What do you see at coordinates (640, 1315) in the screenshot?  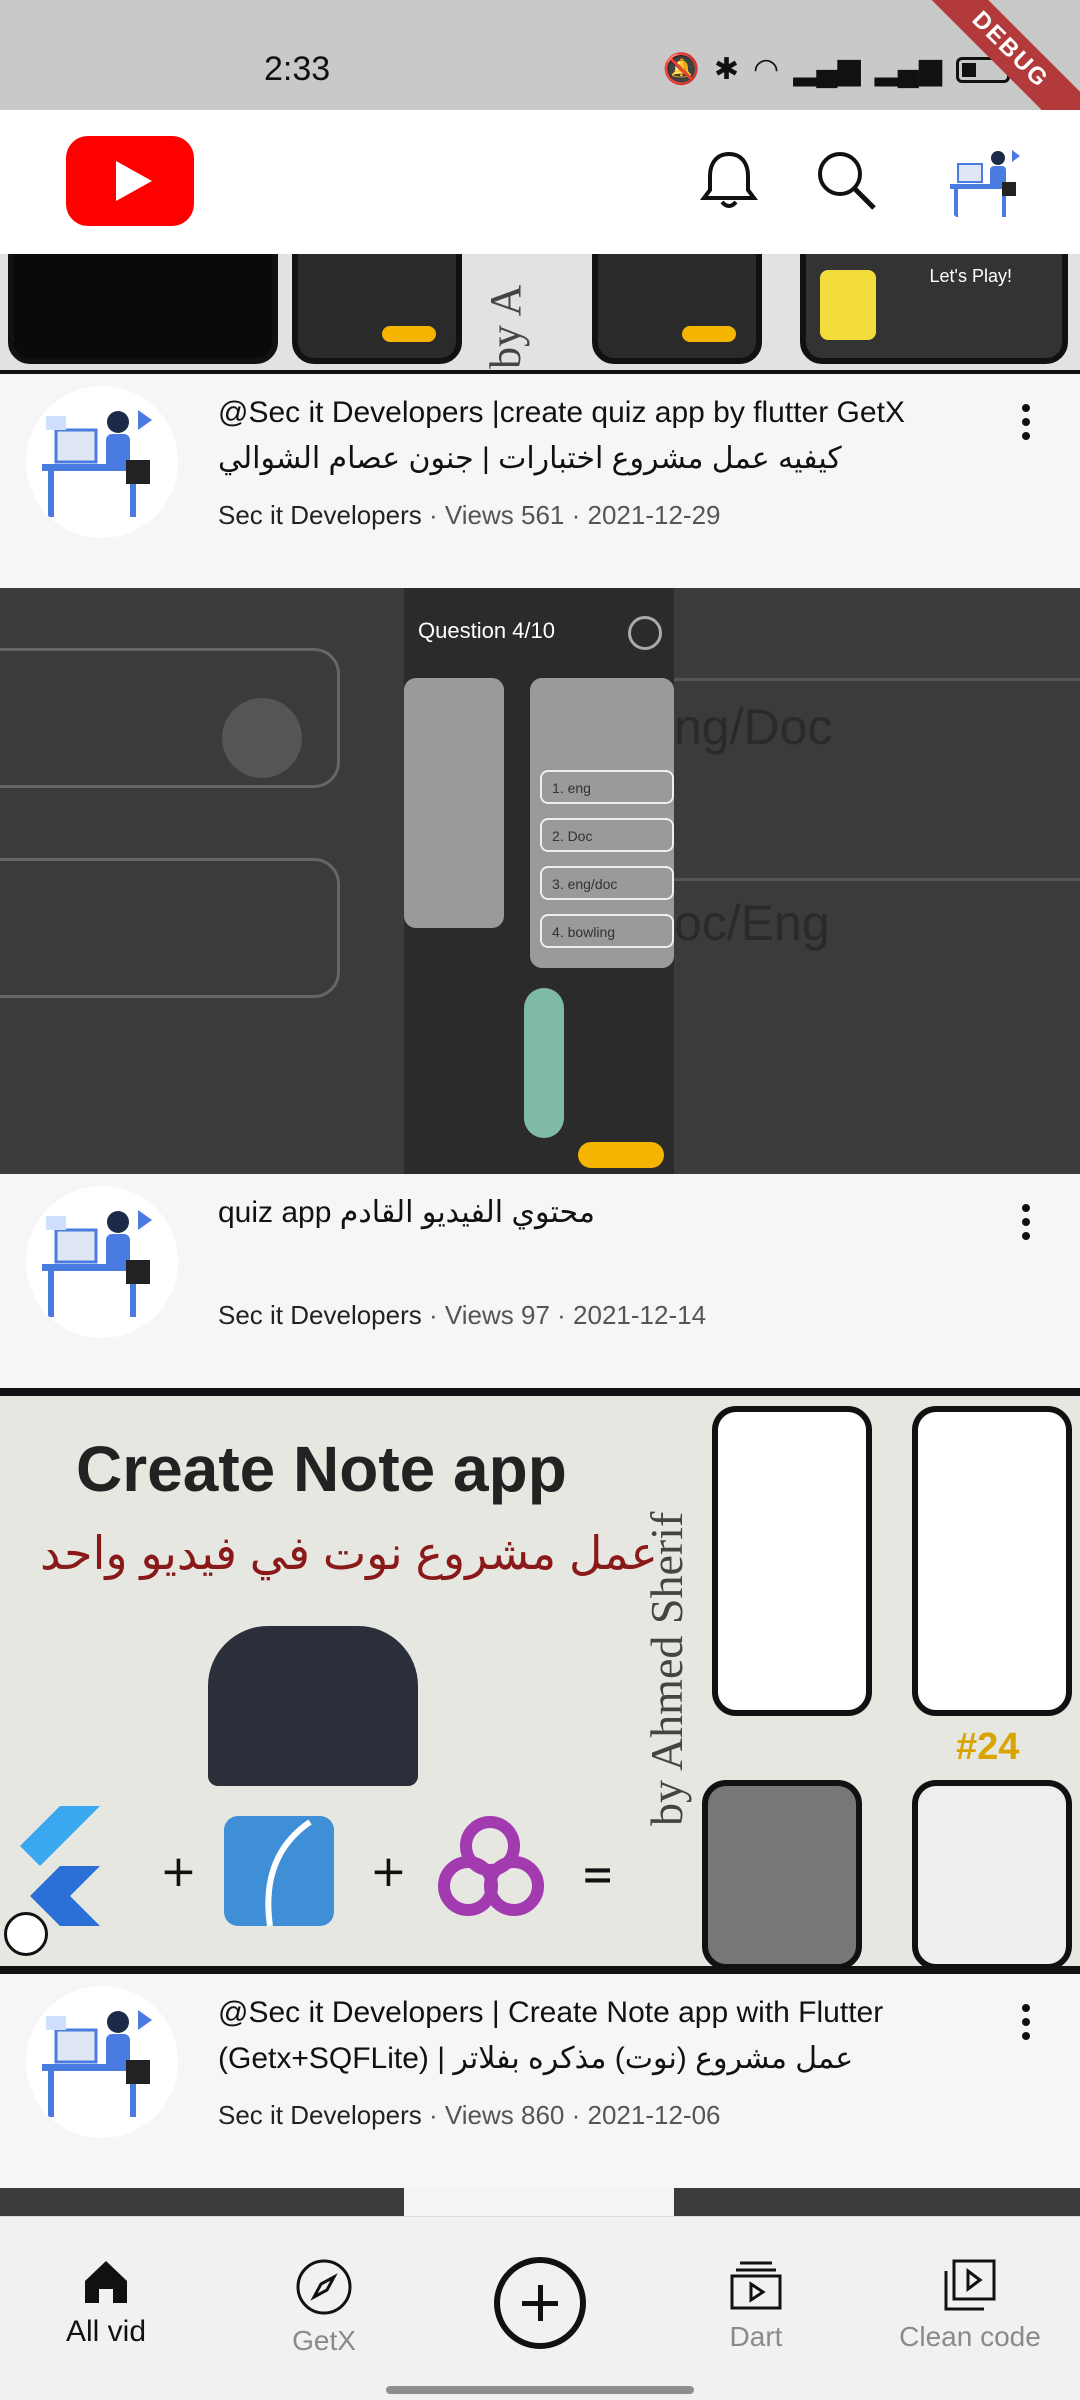 I see `upload-date: 2021-12-14` at bounding box center [640, 1315].